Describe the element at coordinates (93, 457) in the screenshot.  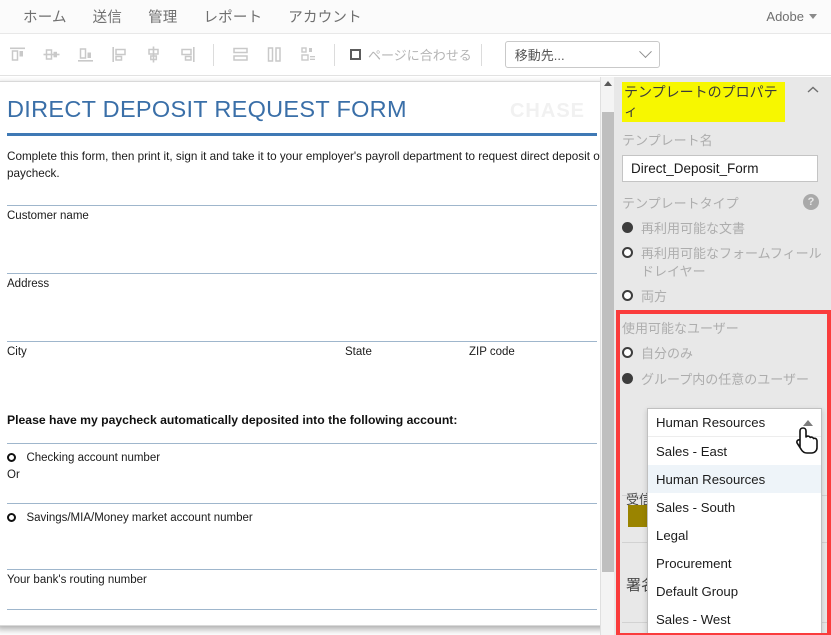
I see `checking-label: Checking account number` at that location.